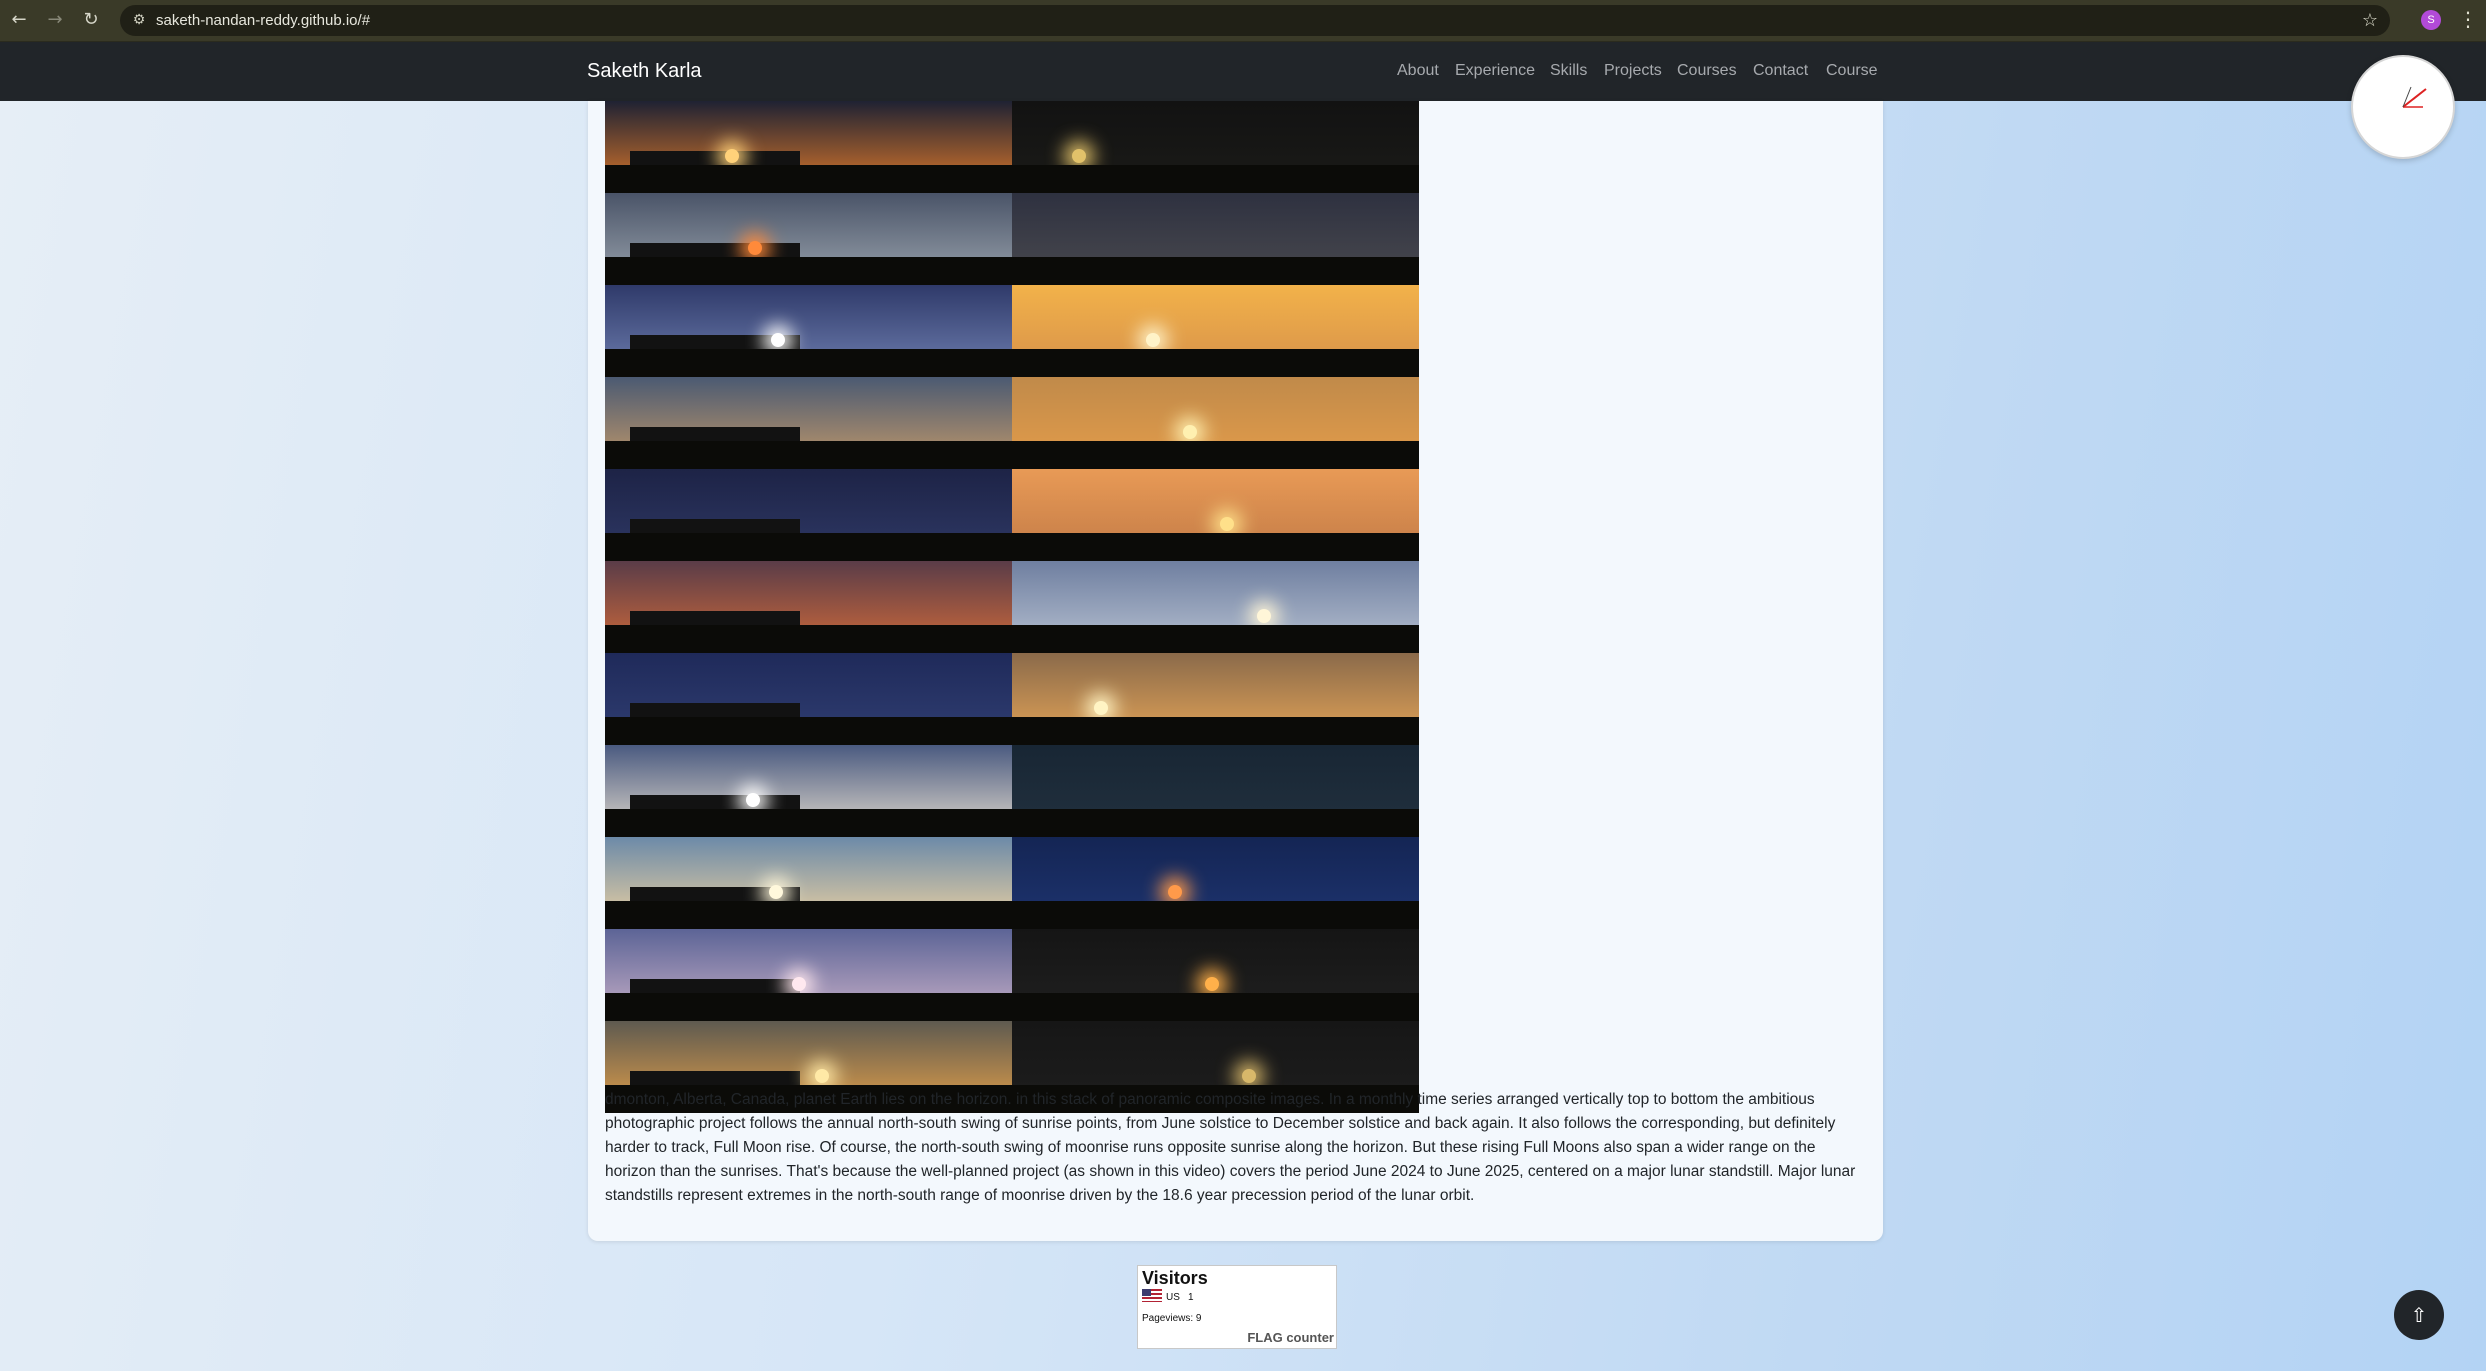 The width and height of the screenshot is (2486, 1371). What do you see at coordinates (1175, 1278) in the screenshot?
I see `visitors-title: Visitors` at bounding box center [1175, 1278].